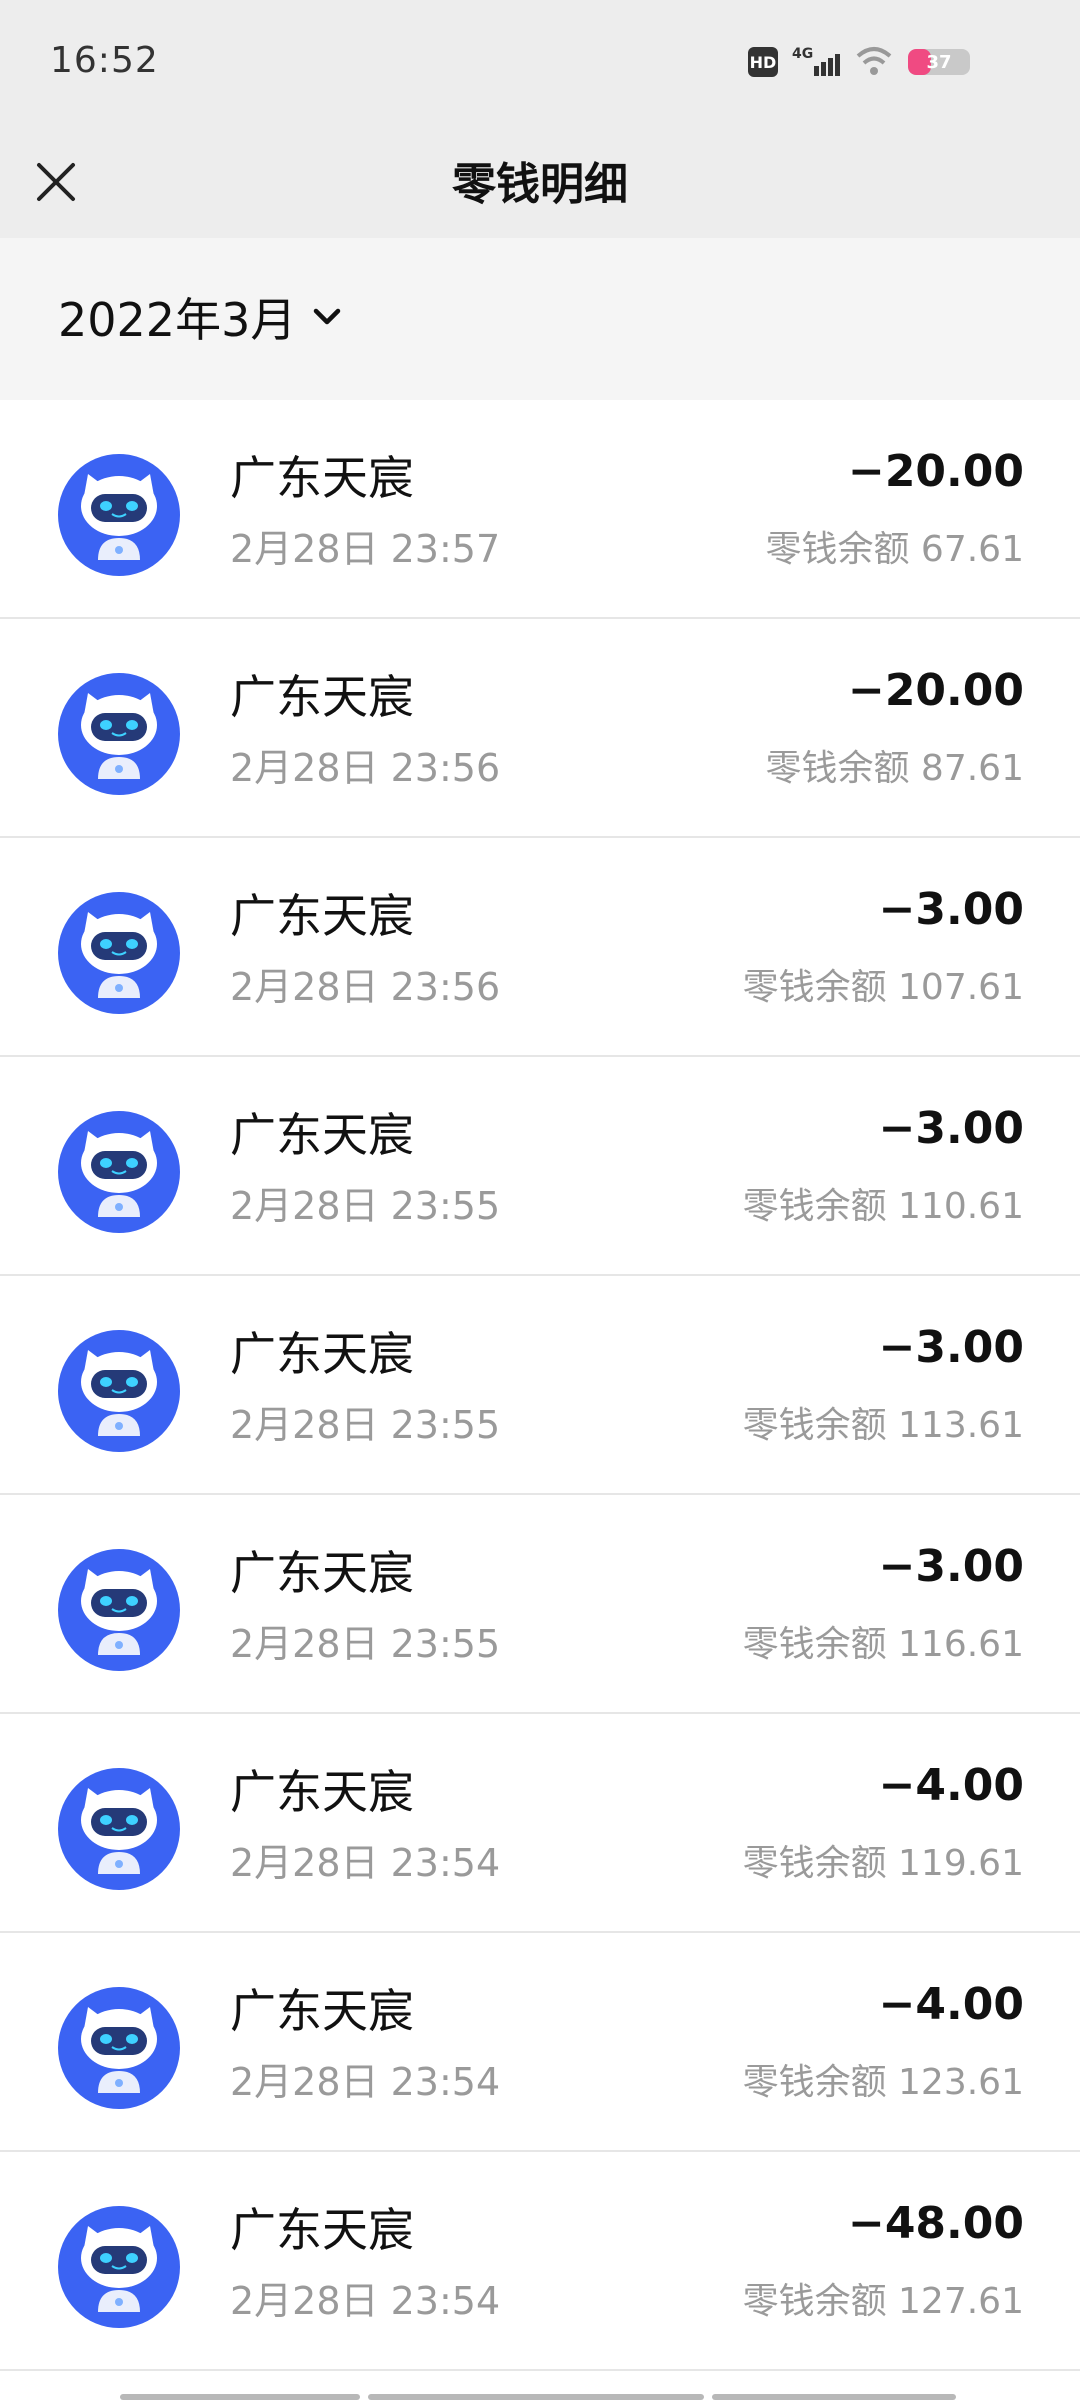 The image size is (1080, 2408). What do you see at coordinates (540, 319) in the screenshot?
I see `month-filter-bar: 2022年3月` at bounding box center [540, 319].